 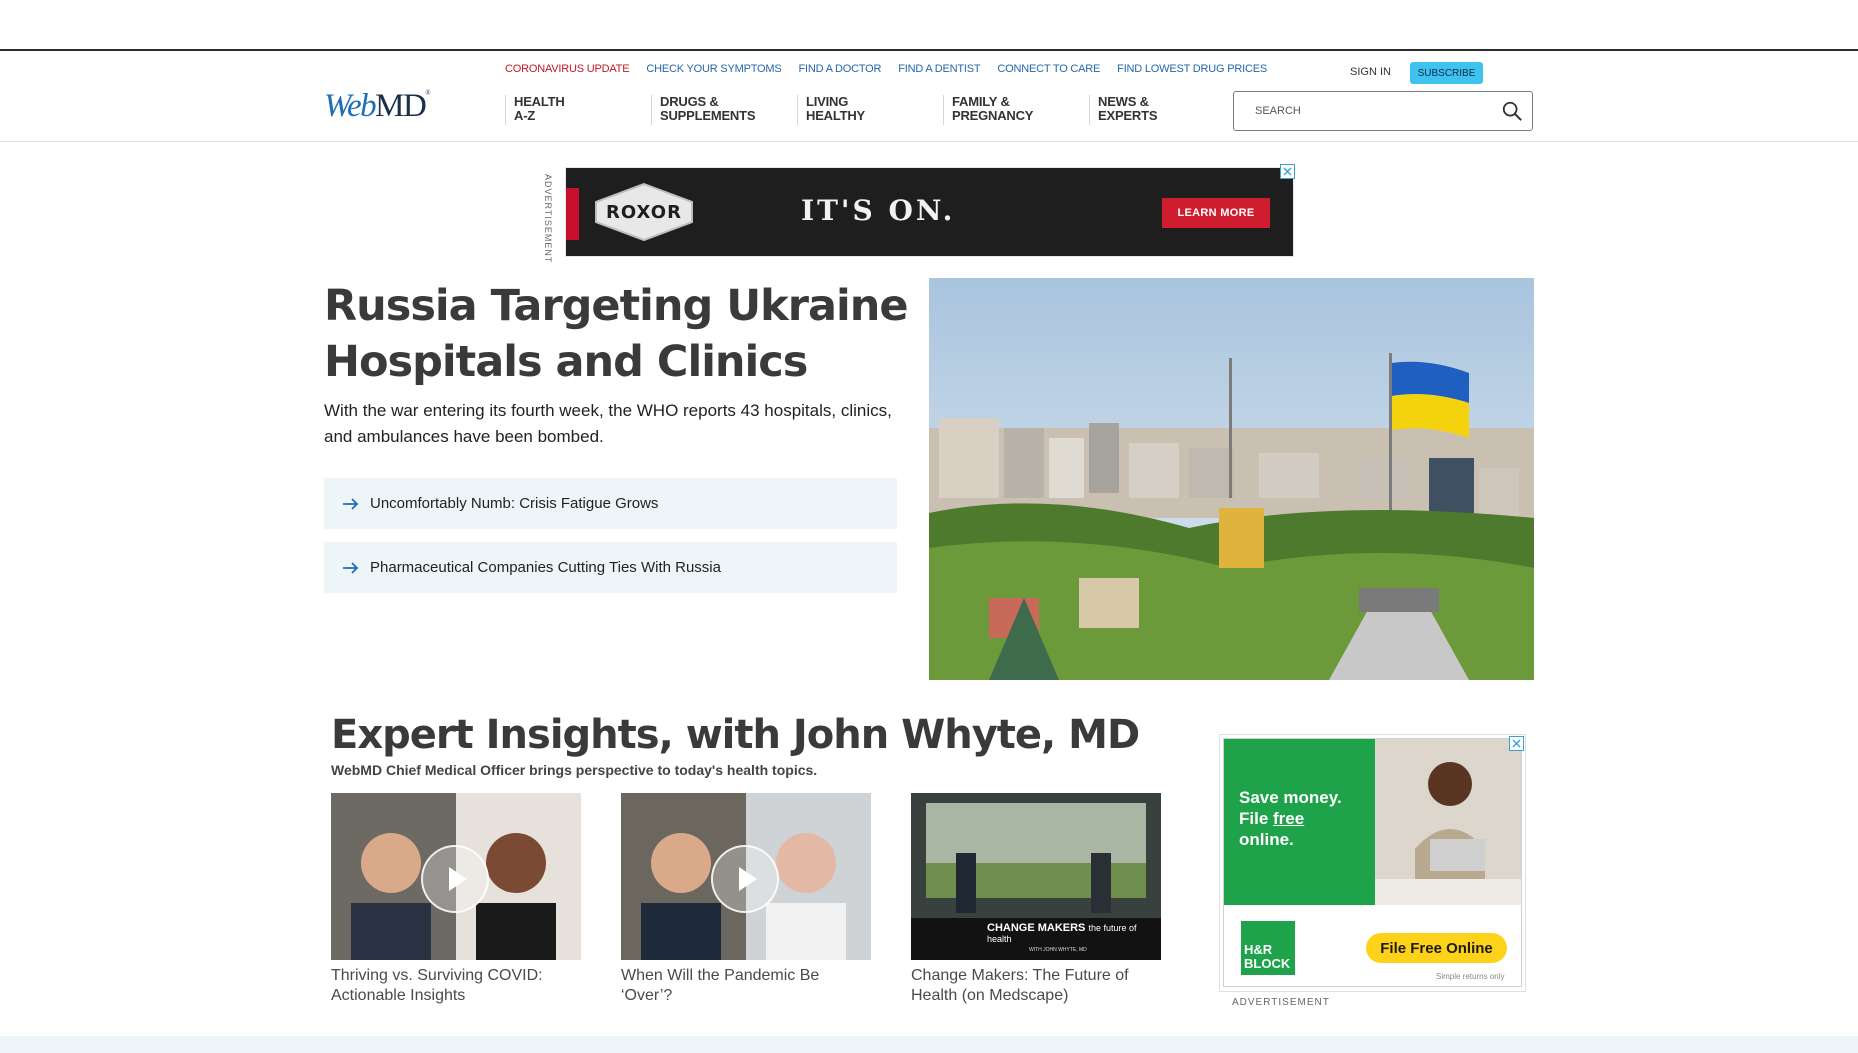 I want to click on kyiv-skyline-illustration, so click(x=1231, y=479).